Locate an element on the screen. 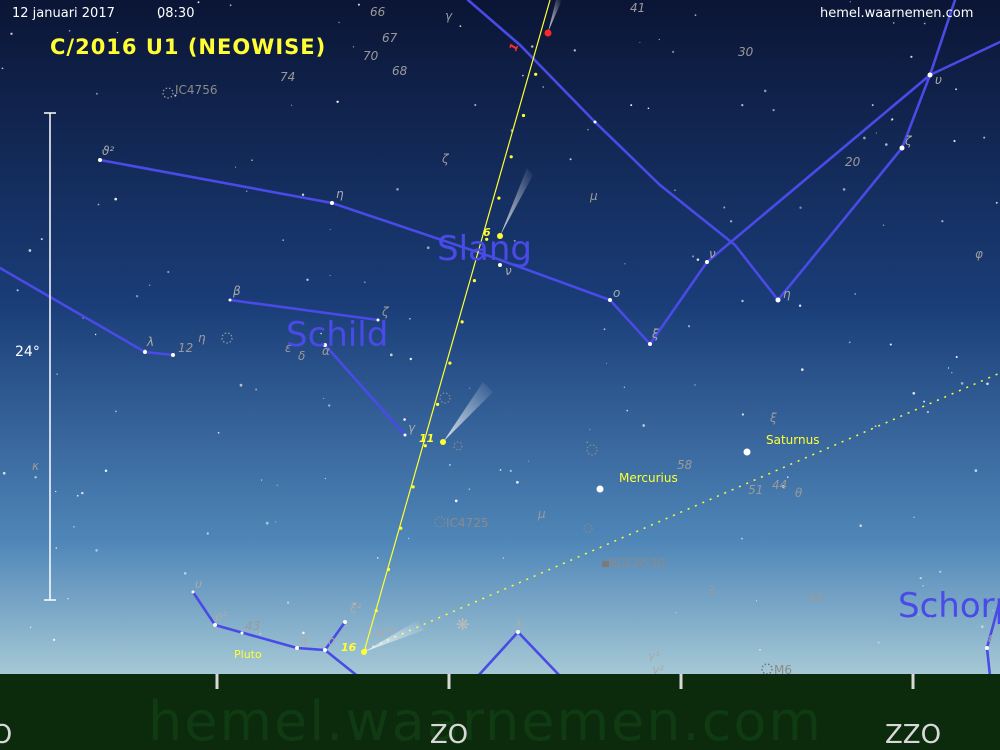 The image size is (1000, 750). star-label: γ is located at coordinates (412, 428).